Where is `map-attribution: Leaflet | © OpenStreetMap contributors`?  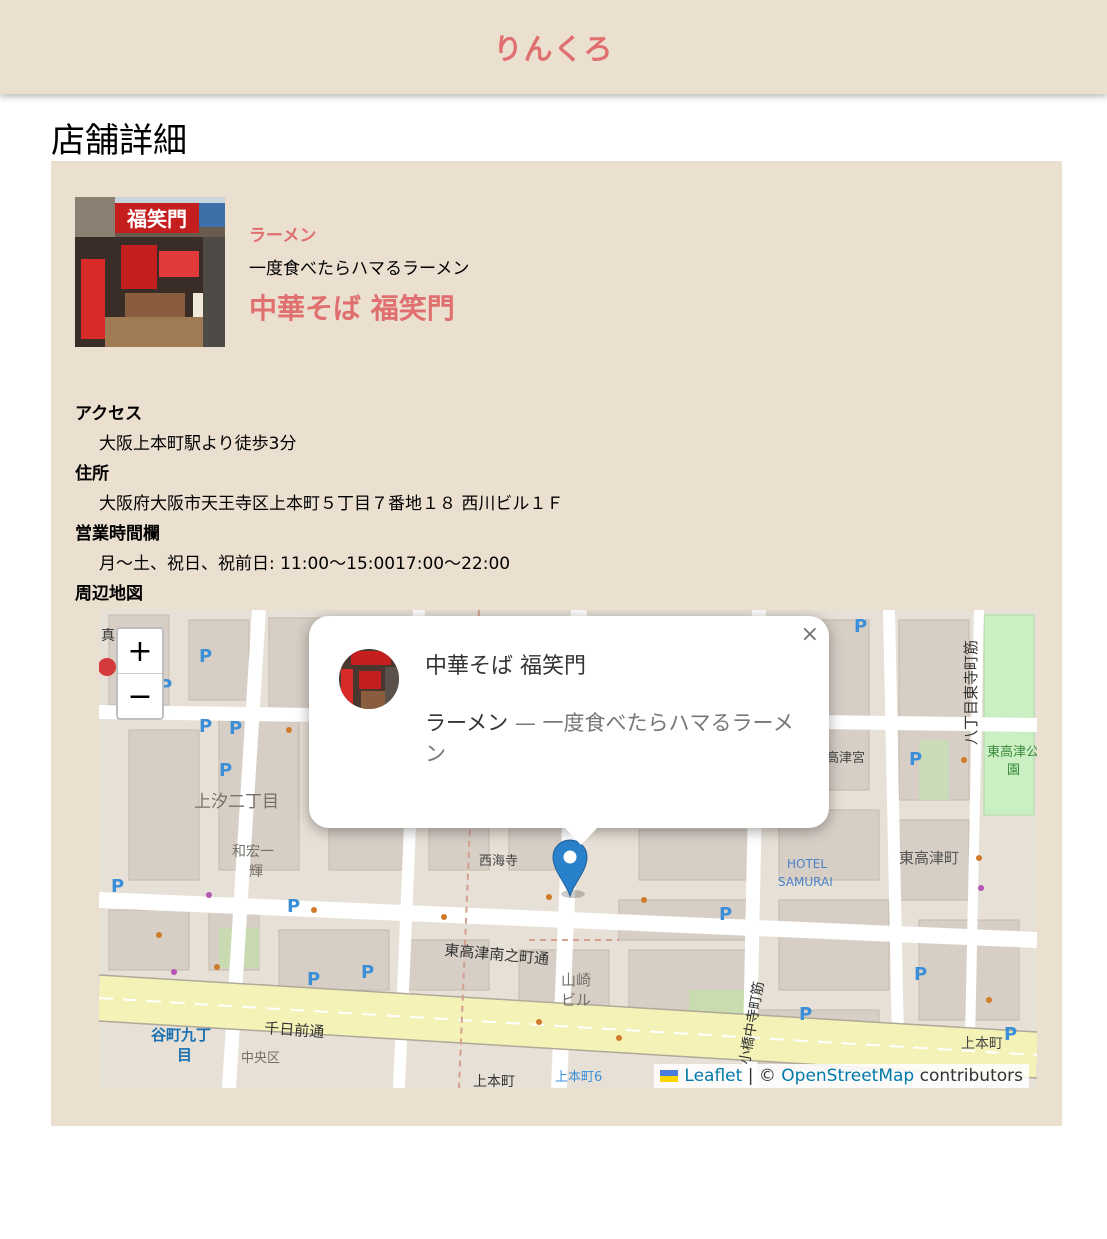 map-attribution: Leaflet | © OpenStreetMap contributors is located at coordinates (841, 1076).